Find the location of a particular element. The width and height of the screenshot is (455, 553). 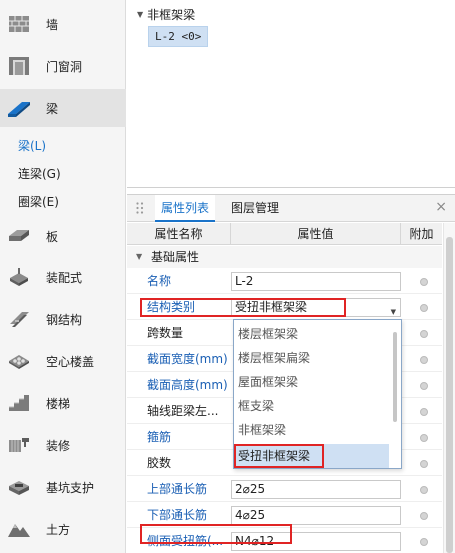

property-value-input: 4⌀25 is located at coordinates (316, 515).